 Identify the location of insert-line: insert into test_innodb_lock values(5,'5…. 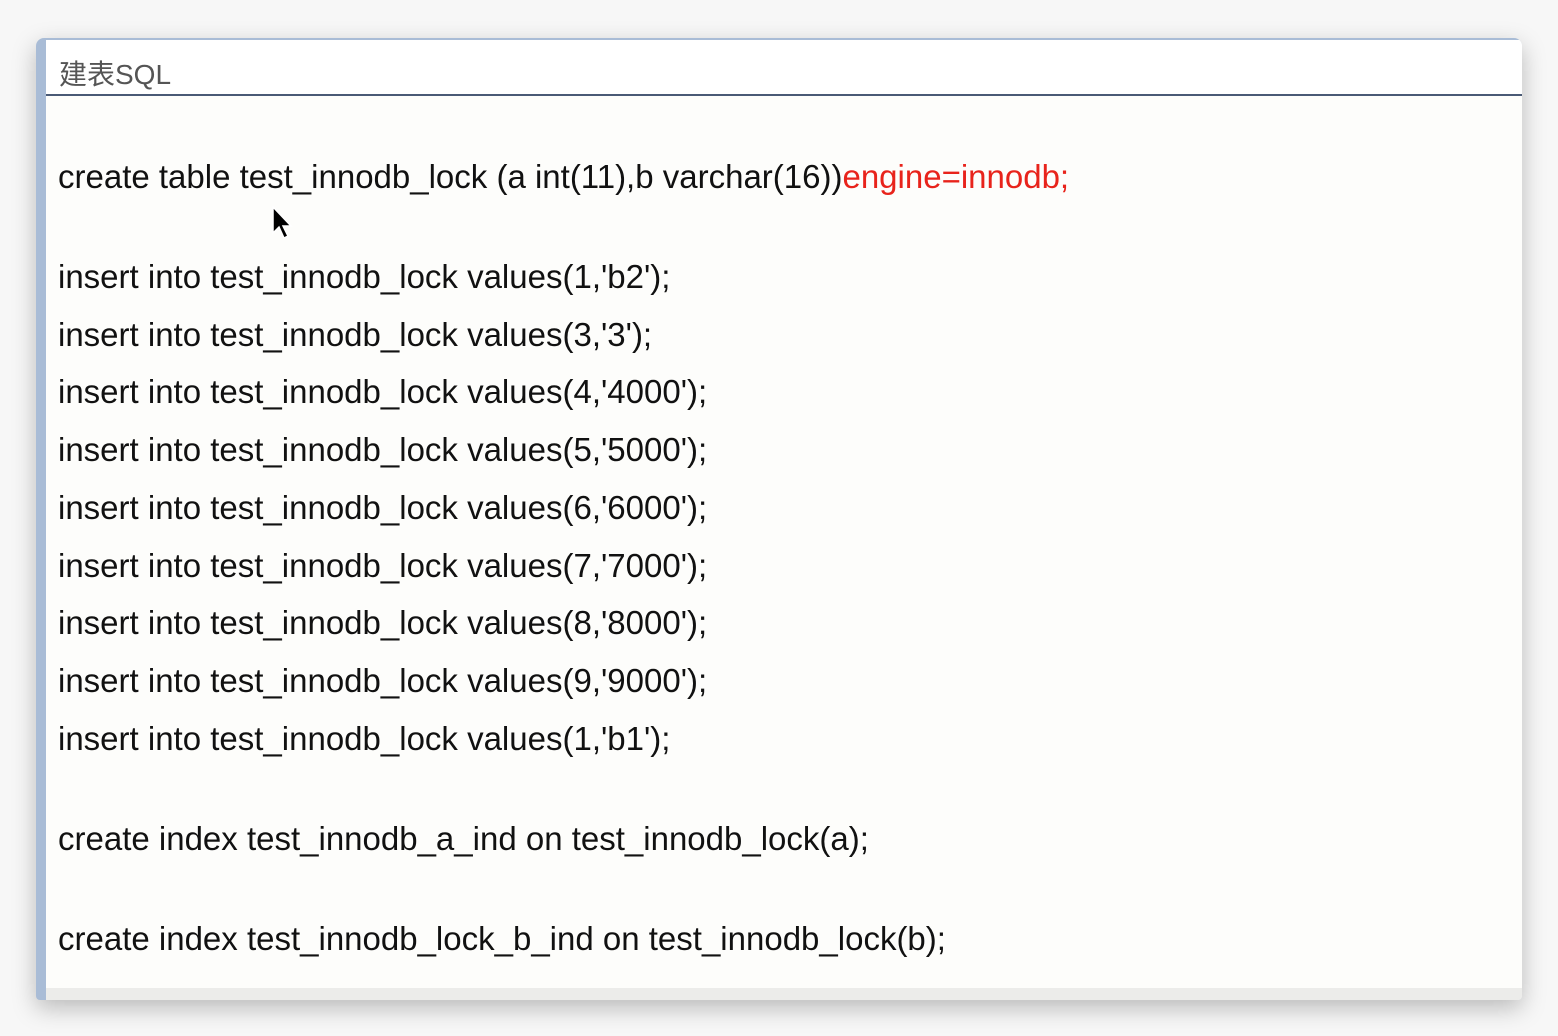
(383, 449).